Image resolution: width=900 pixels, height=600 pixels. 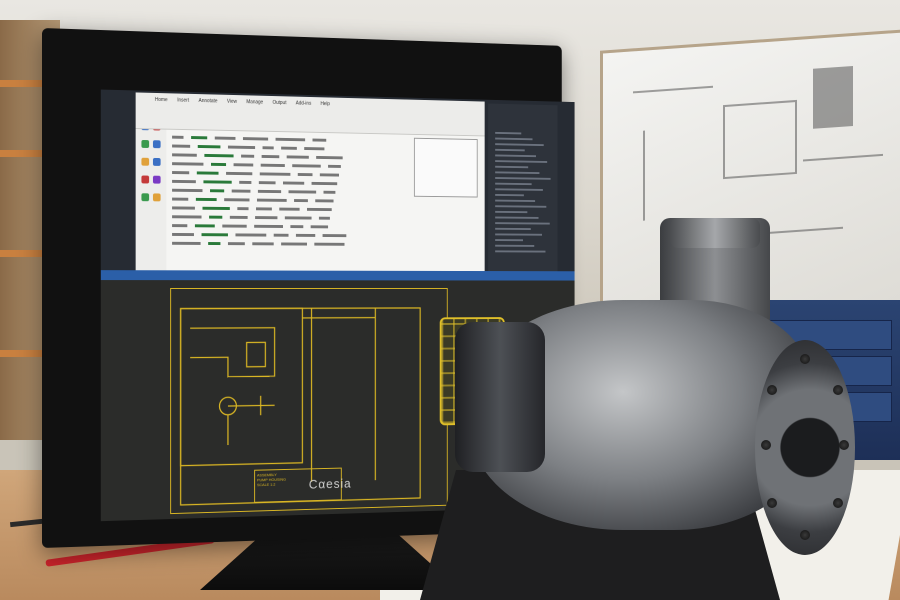 I want to click on sketch-box, so click(x=760, y=139).